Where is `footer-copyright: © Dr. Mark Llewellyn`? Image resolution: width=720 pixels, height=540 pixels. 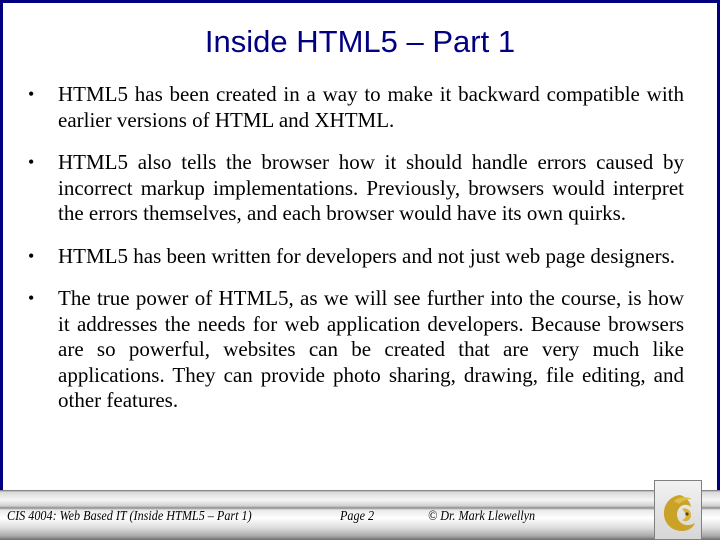 footer-copyright: © Dr. Mark Llewellyn is located at coordinates (482, 515).